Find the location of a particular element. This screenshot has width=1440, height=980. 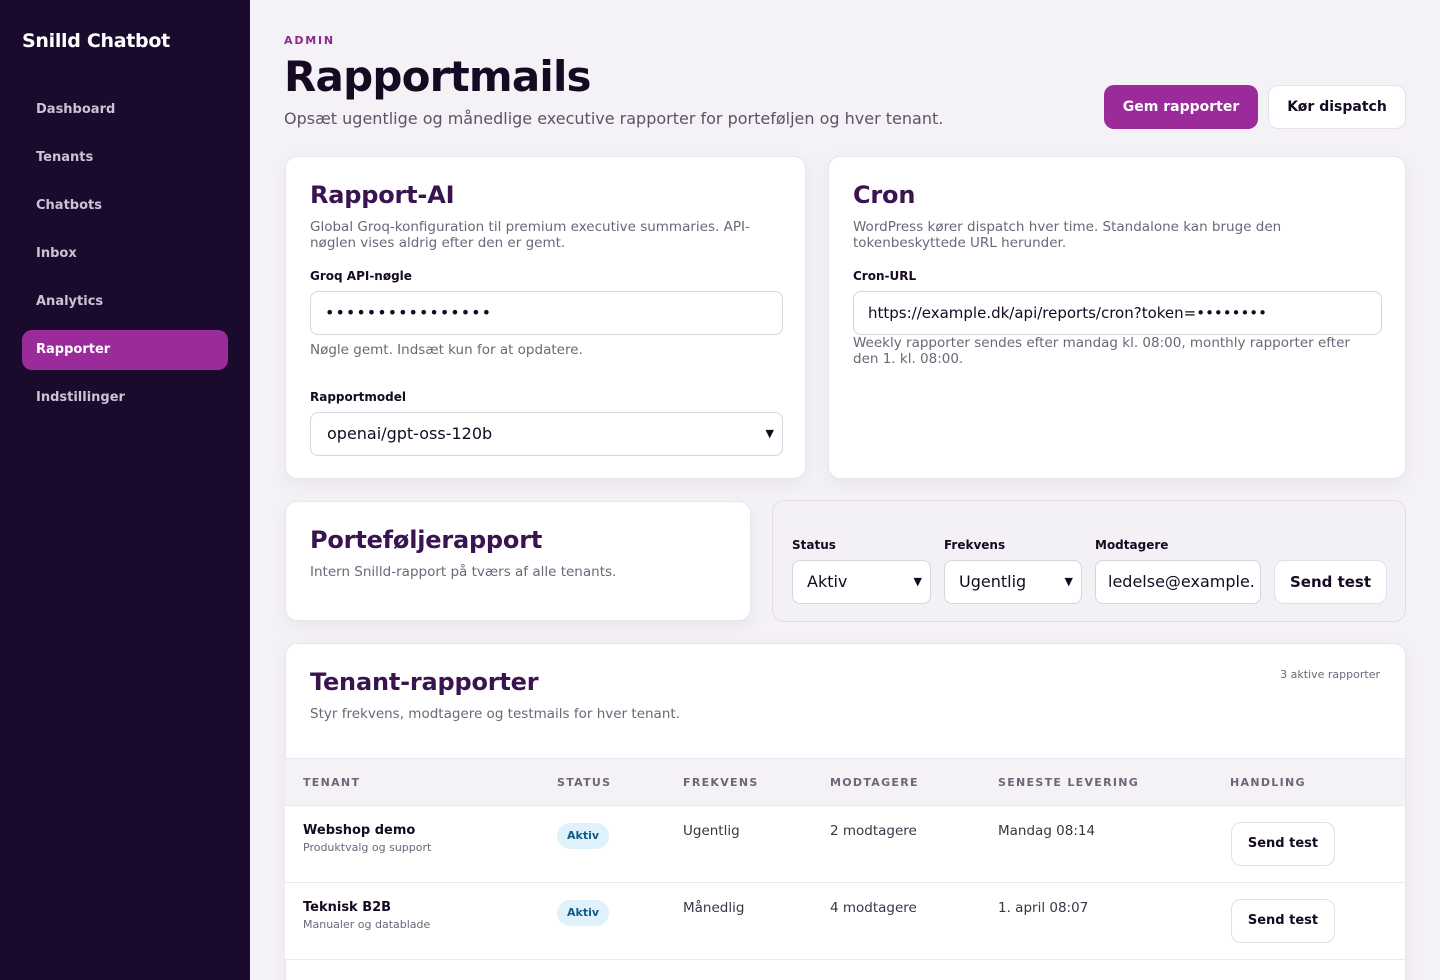

active-reports-count: 3 aktive rapporter is located at coordinates (1330, 674).